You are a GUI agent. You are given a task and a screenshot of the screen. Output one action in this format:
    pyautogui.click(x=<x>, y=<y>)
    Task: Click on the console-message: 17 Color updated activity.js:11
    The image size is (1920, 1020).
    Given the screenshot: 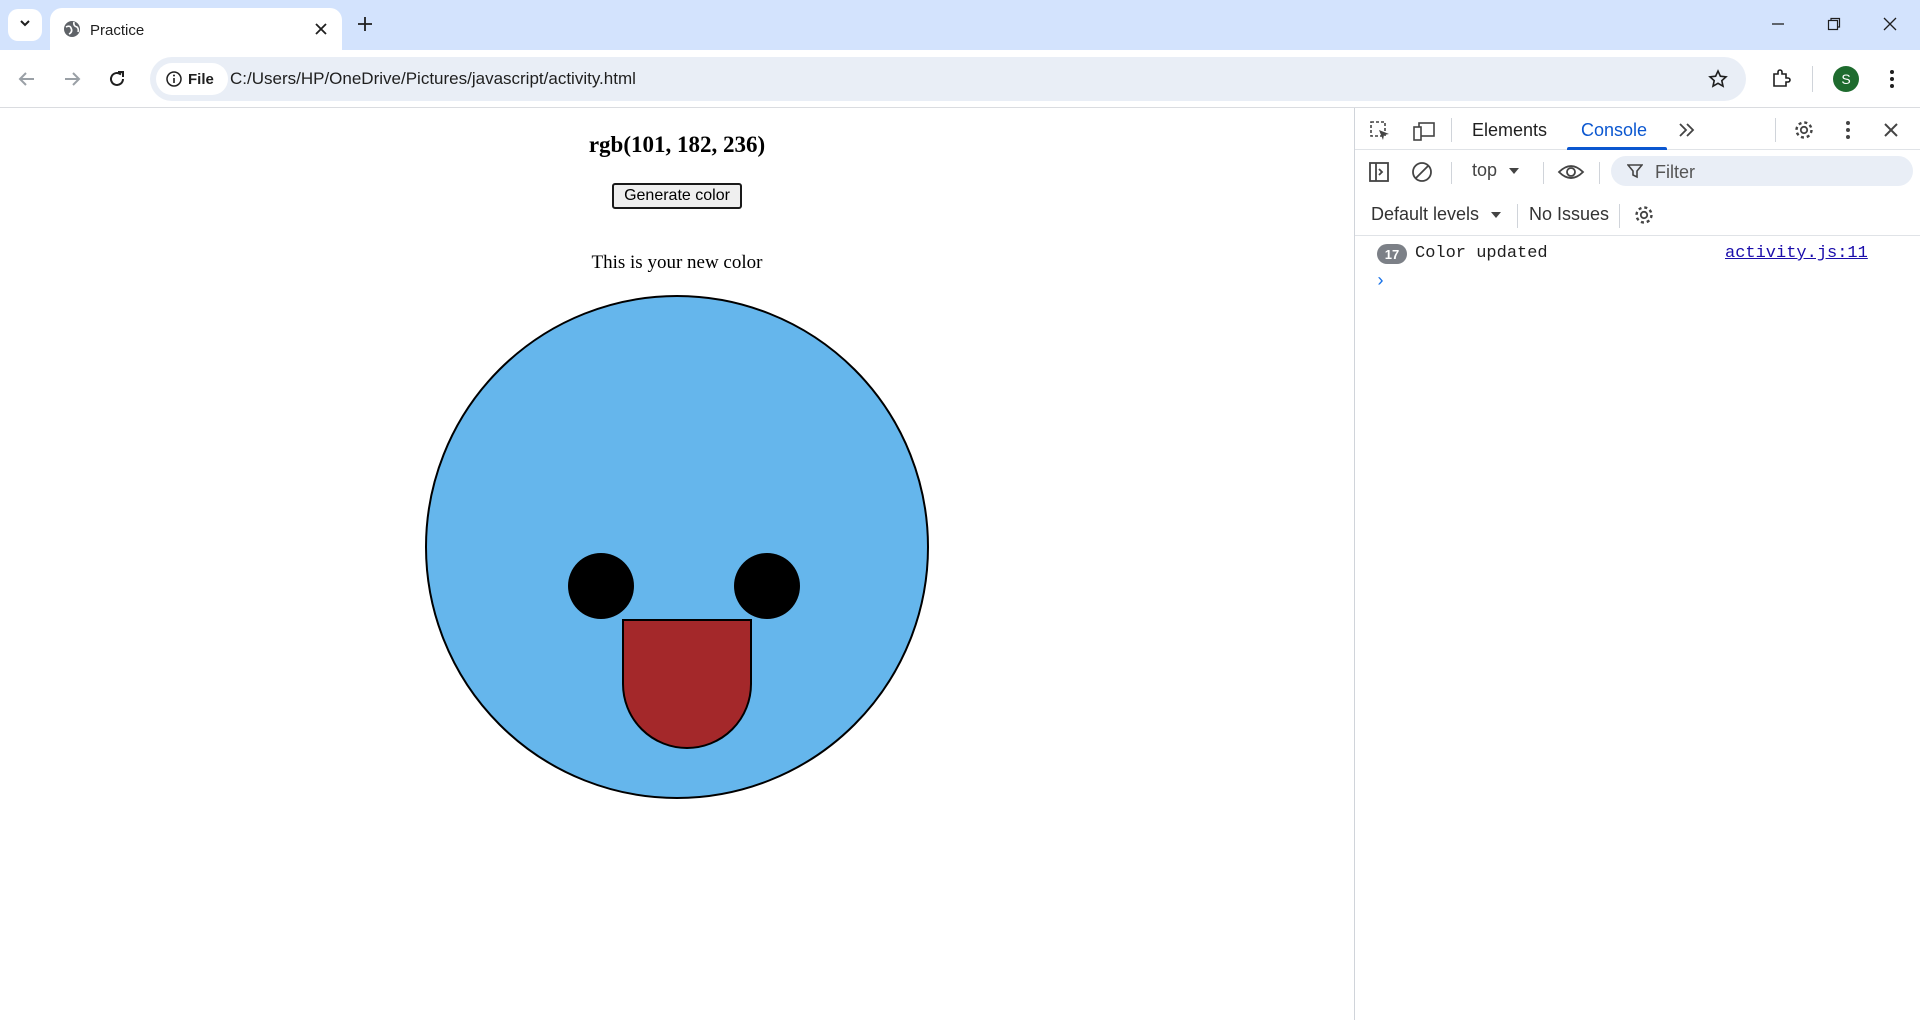 What is the action you would take?
    pyautogui.click(x=1637, y=252)
    